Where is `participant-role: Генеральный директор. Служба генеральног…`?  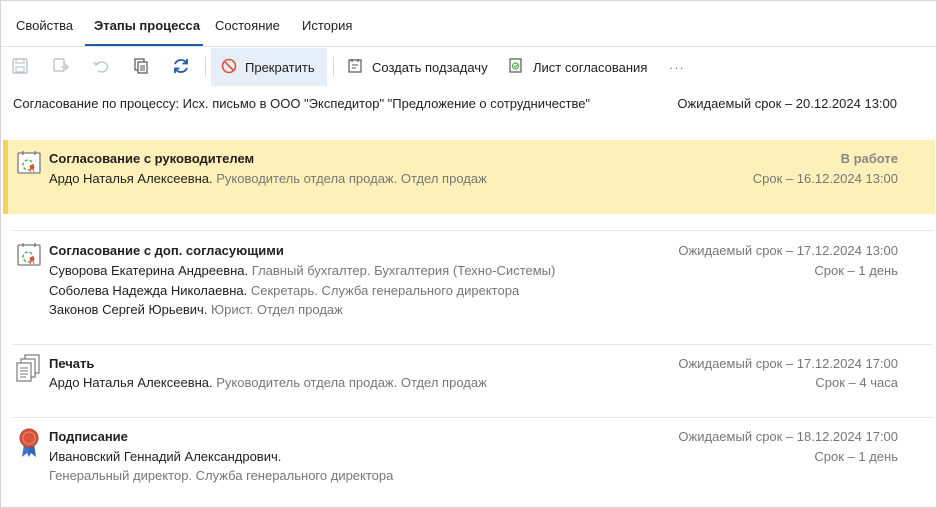
participant-role: Генеральный директор. Служба генеральног… is located at coordinates (221, 475).